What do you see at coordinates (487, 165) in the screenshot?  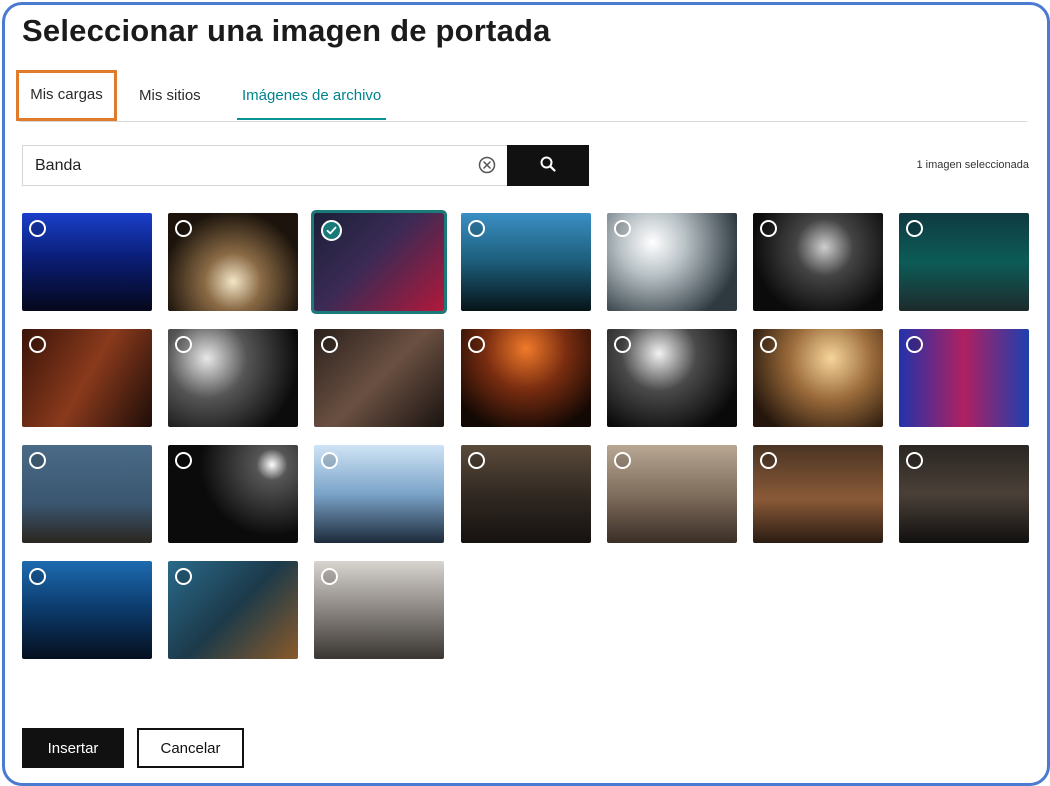 I see `clear-search-icon` at bounding box center [487, 165].